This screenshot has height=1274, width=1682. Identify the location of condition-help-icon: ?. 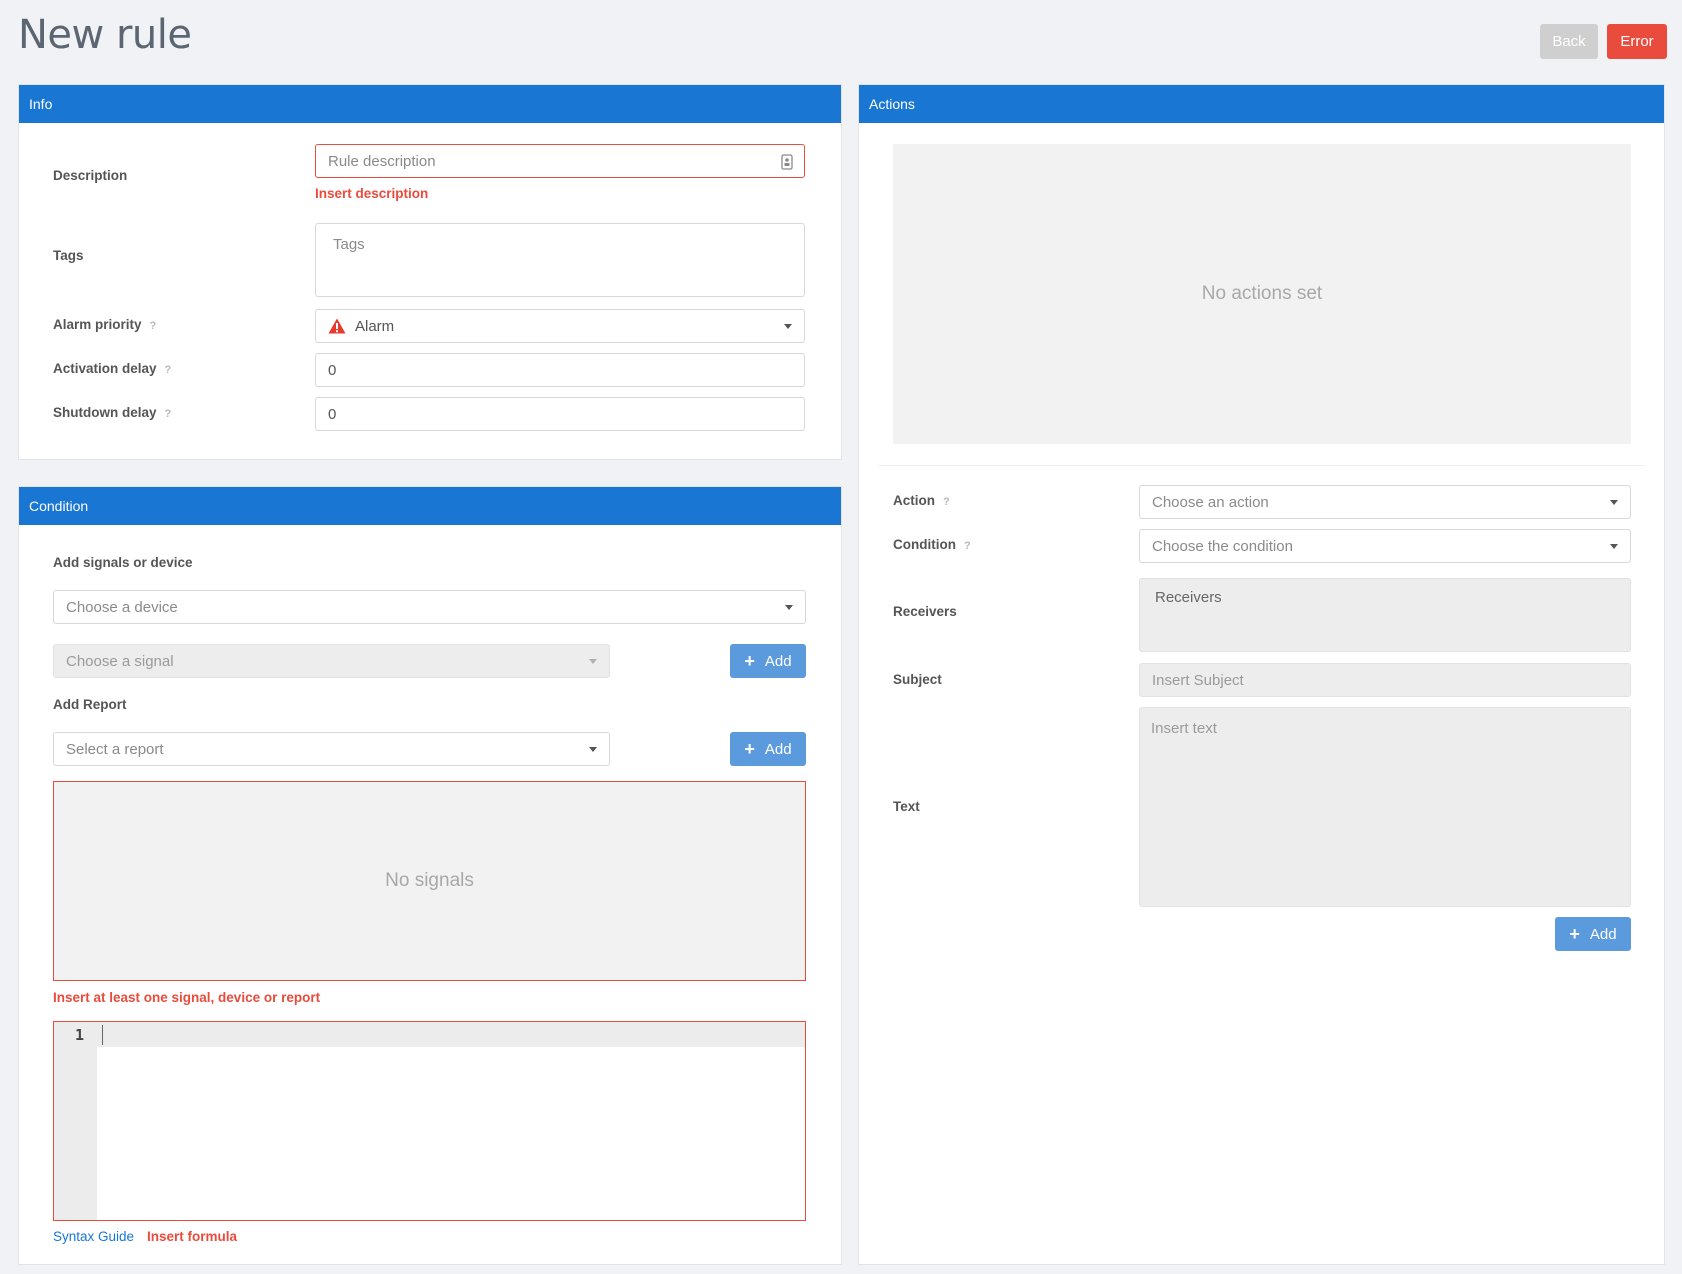
(967, 546).